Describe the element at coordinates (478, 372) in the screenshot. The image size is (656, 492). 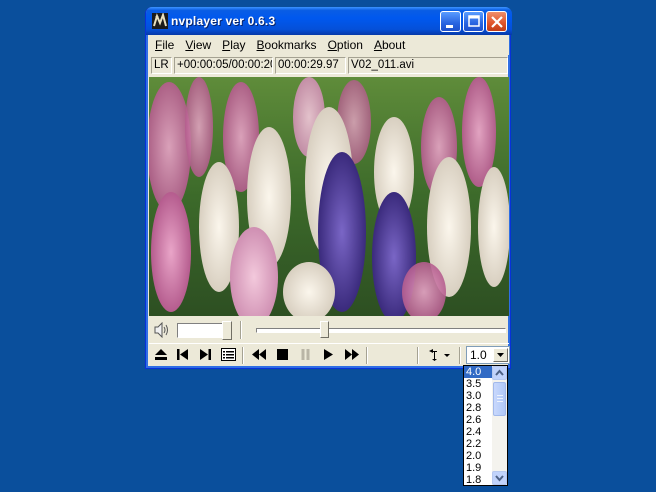
I see `speed-option: 4.0` at that location.